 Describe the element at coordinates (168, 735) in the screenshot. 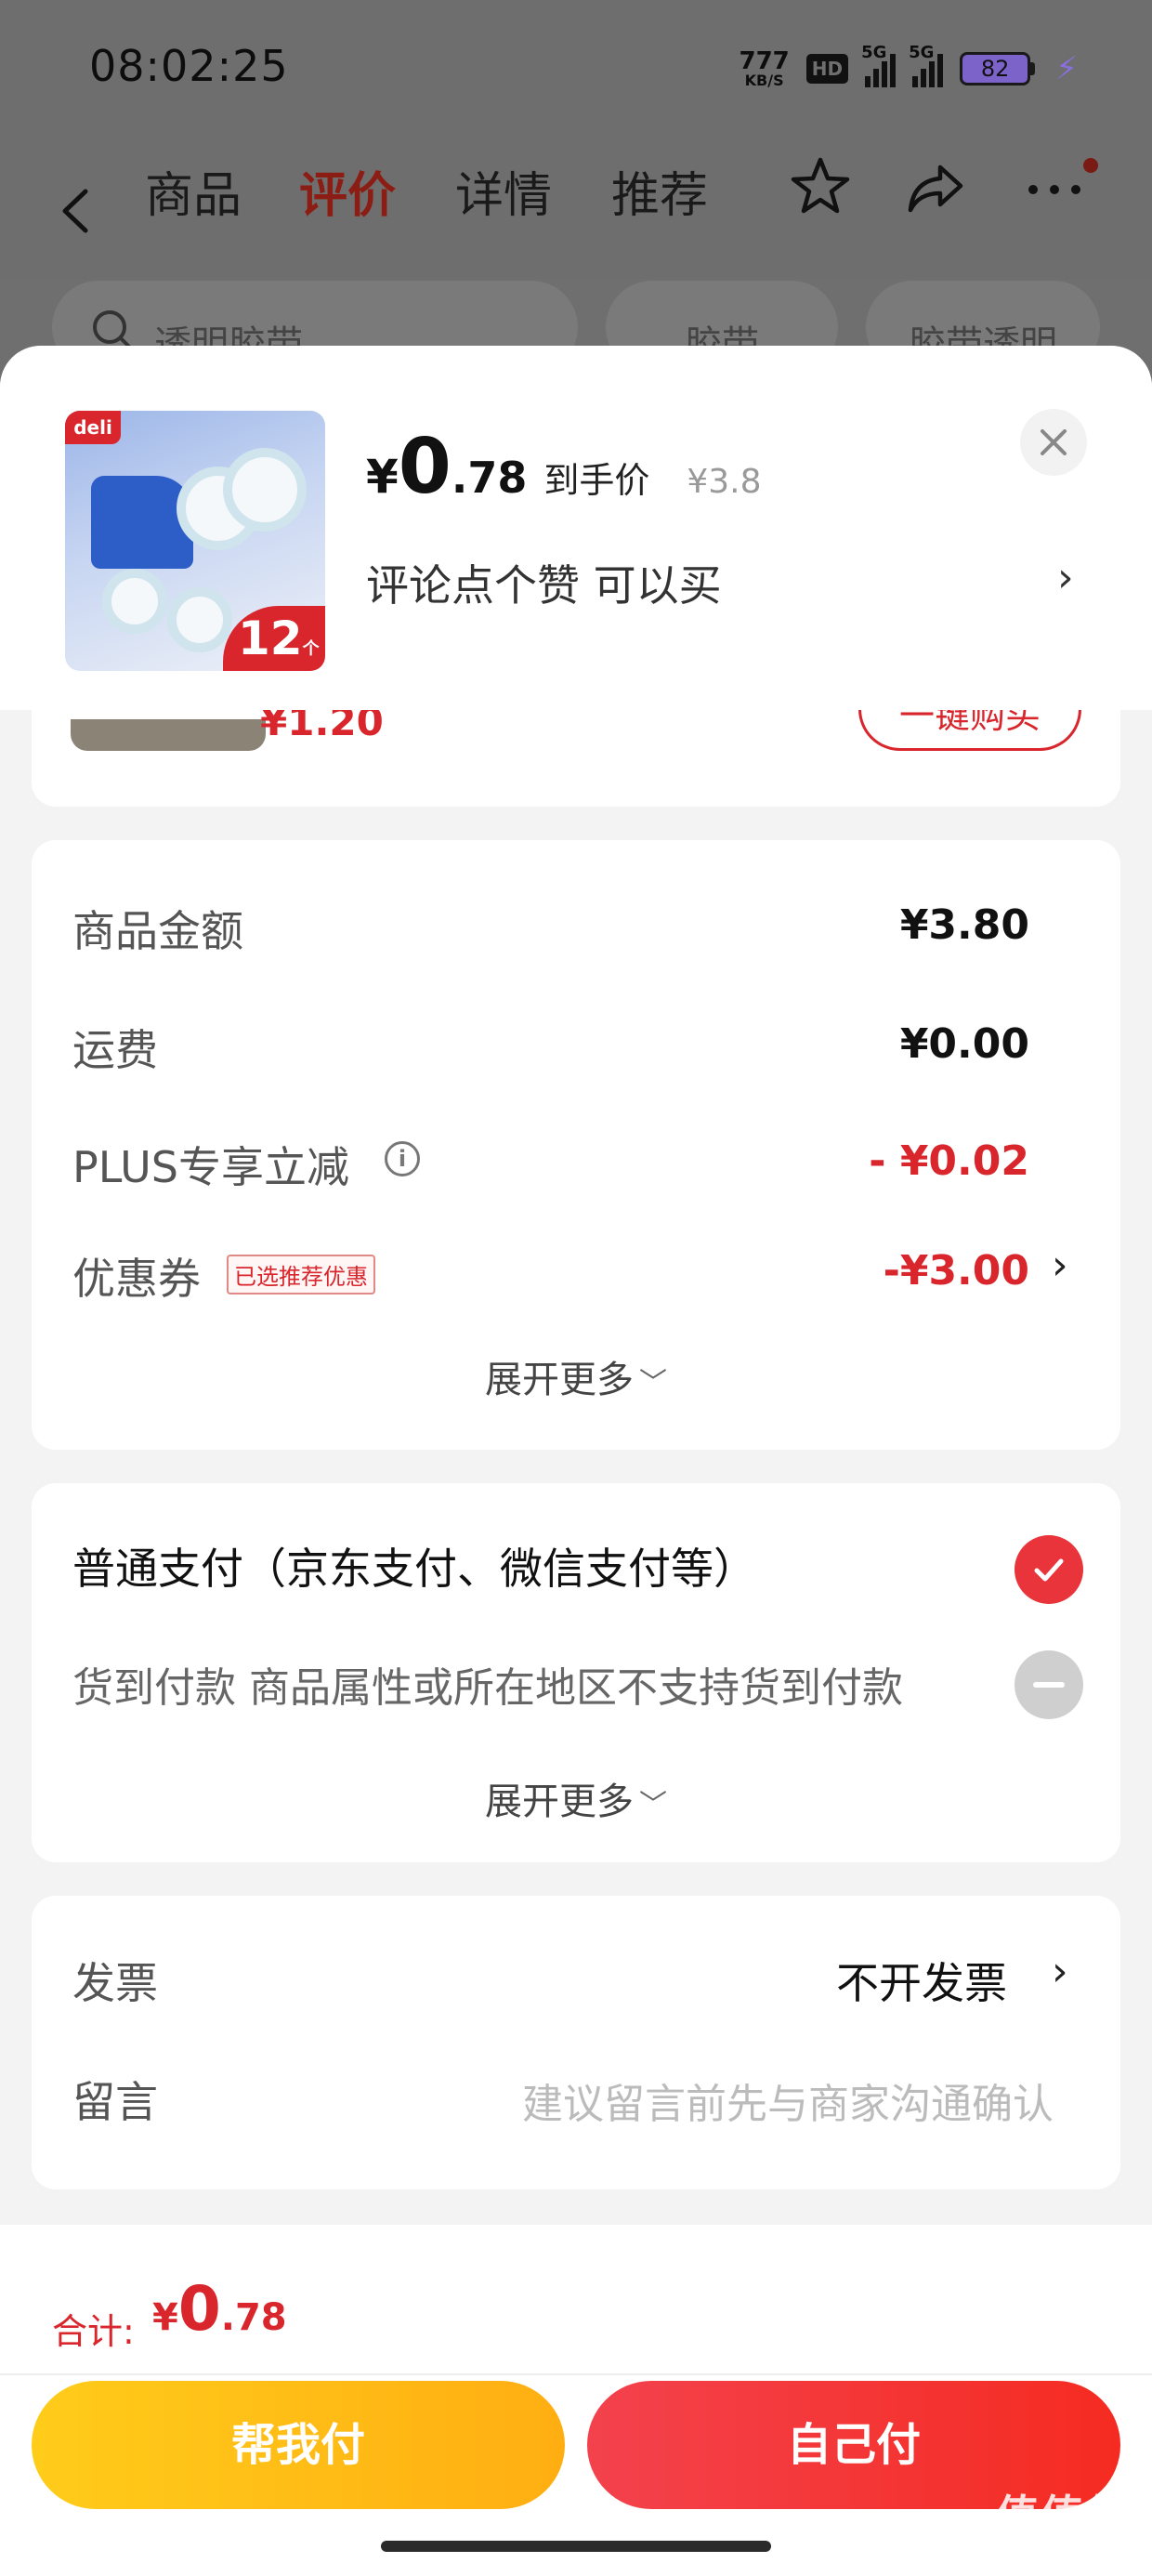

I see `related-item-thumbnail` at that location.